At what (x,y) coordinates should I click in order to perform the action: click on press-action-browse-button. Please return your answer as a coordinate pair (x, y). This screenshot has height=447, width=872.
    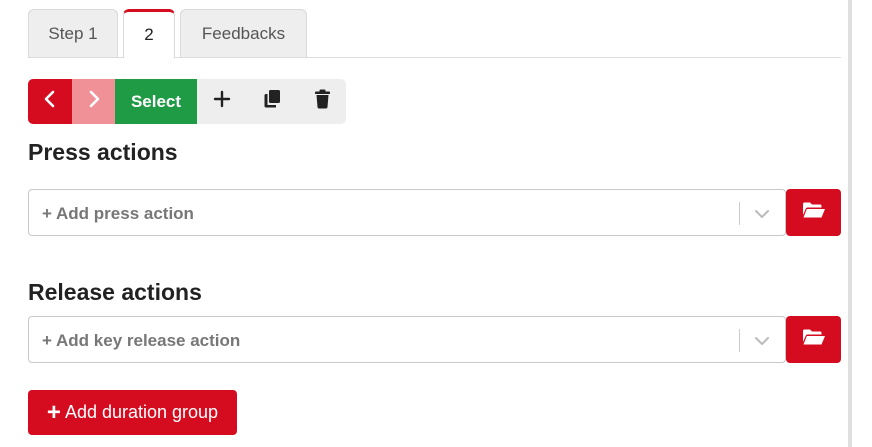
    Looking at the image, I should click on (813, 212).